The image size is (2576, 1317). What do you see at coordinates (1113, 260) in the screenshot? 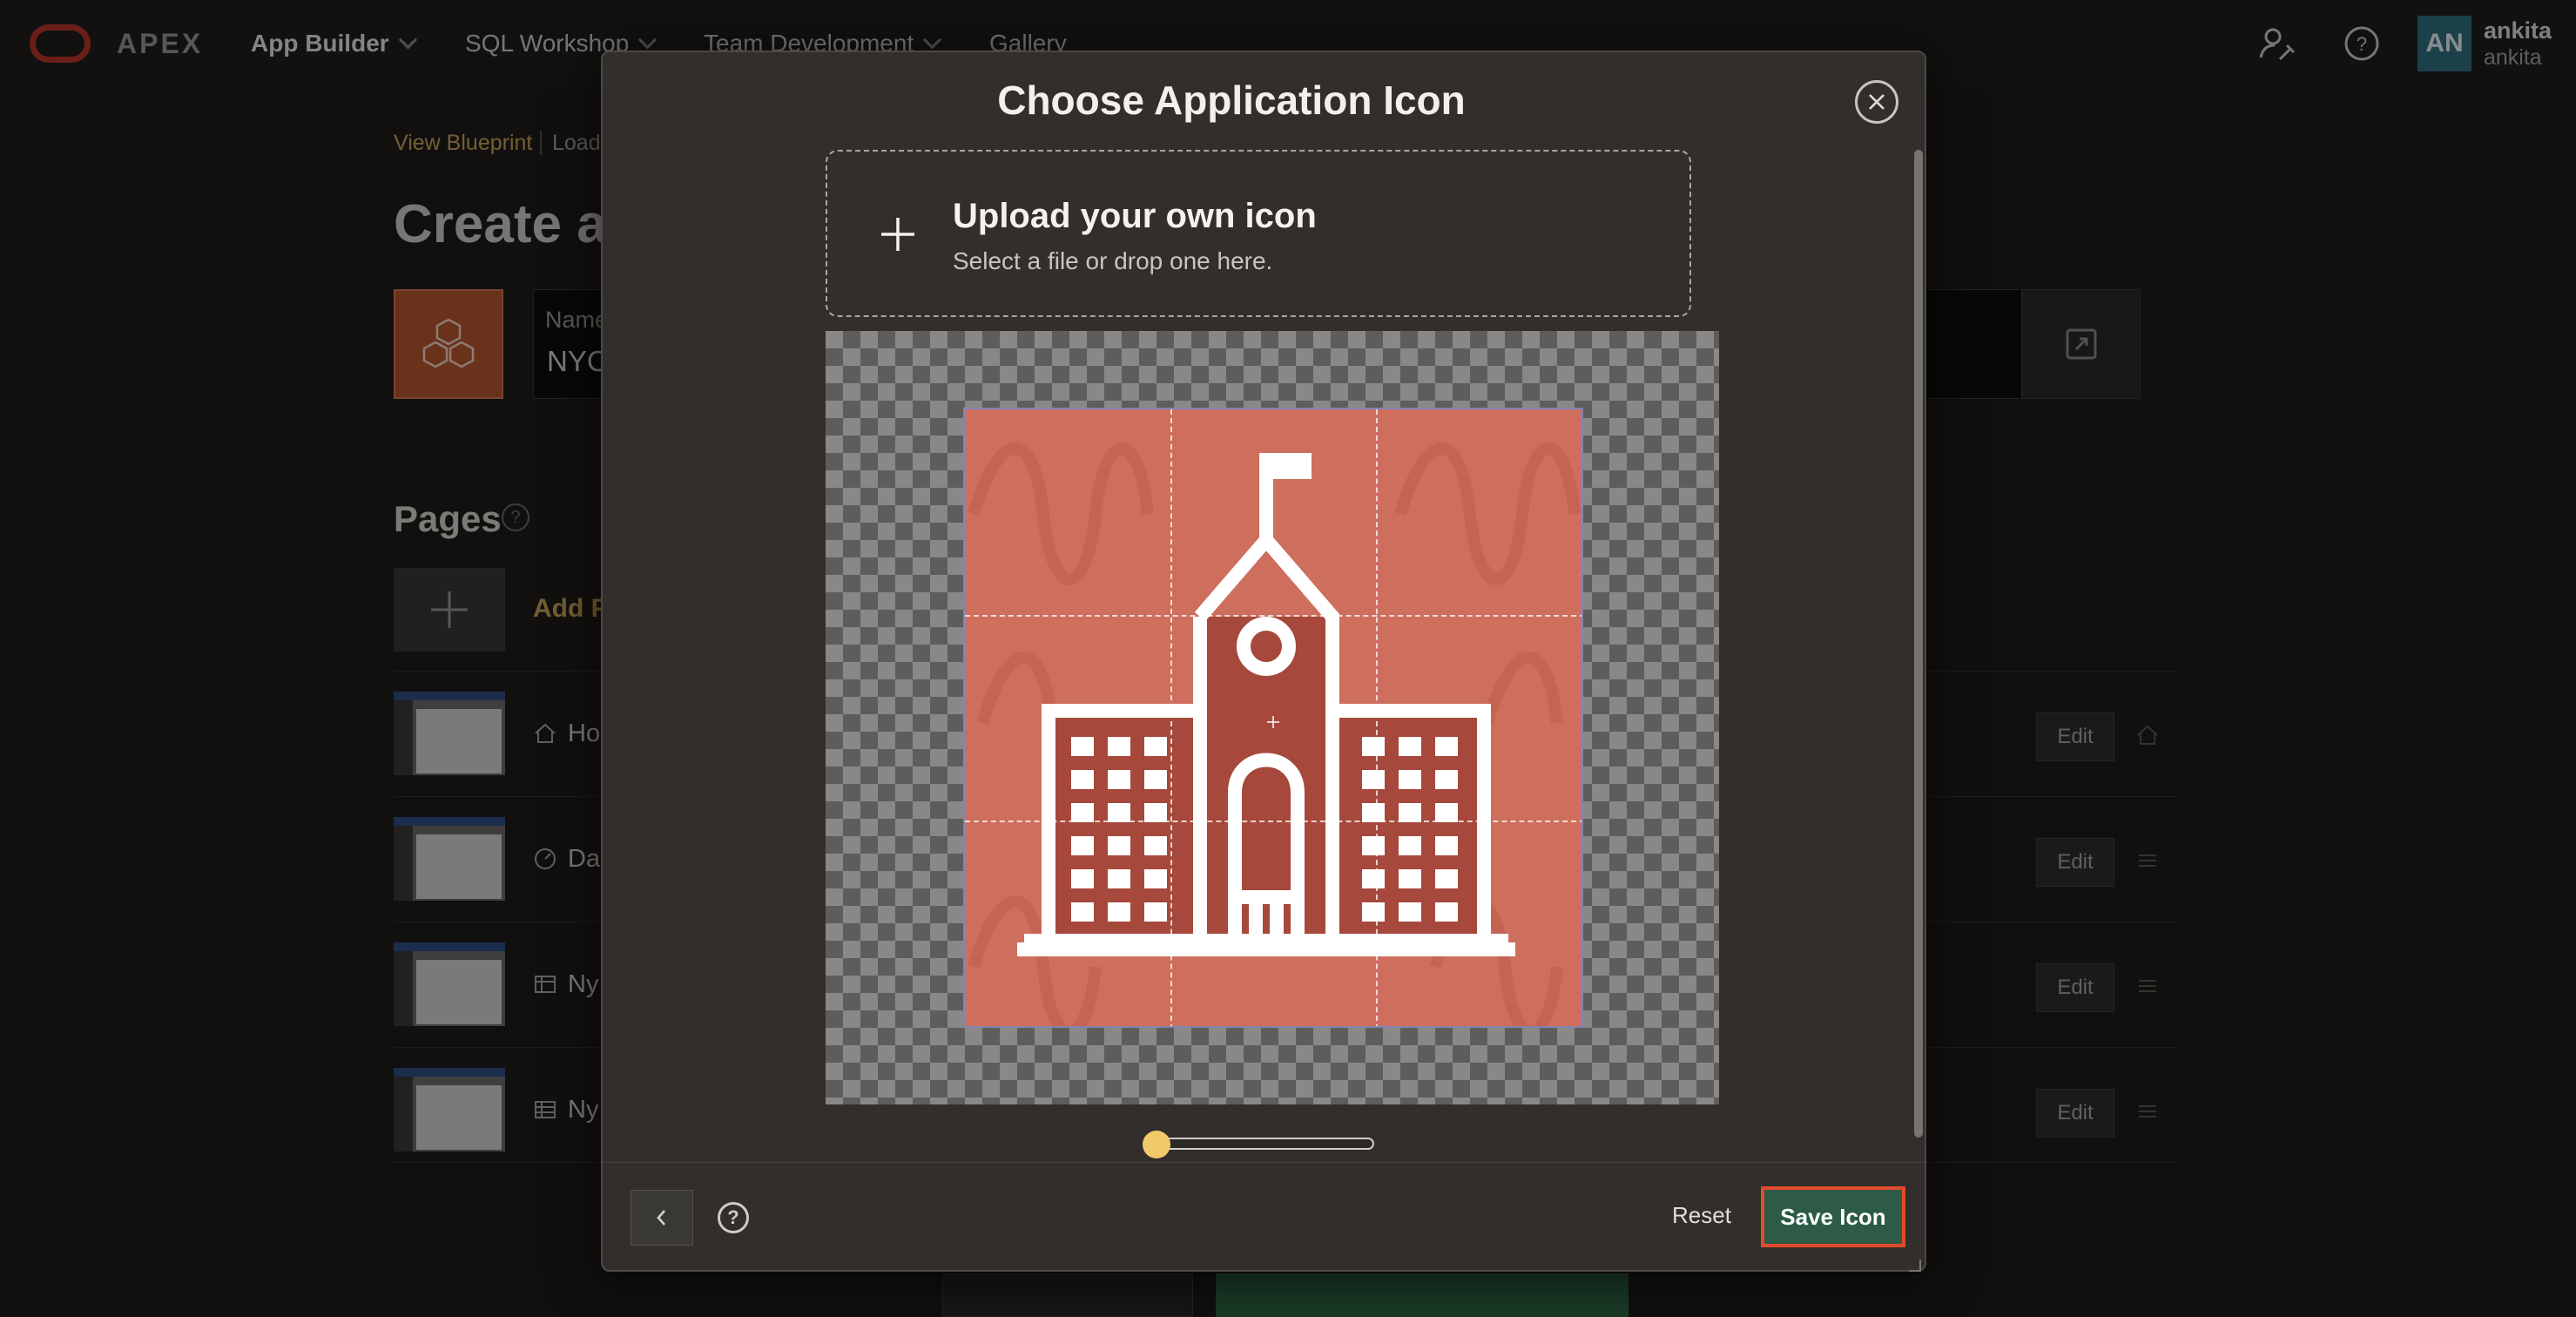
I see `upload-subtitle: Select a file or drop one here.` at bounding box center [1113, 260].